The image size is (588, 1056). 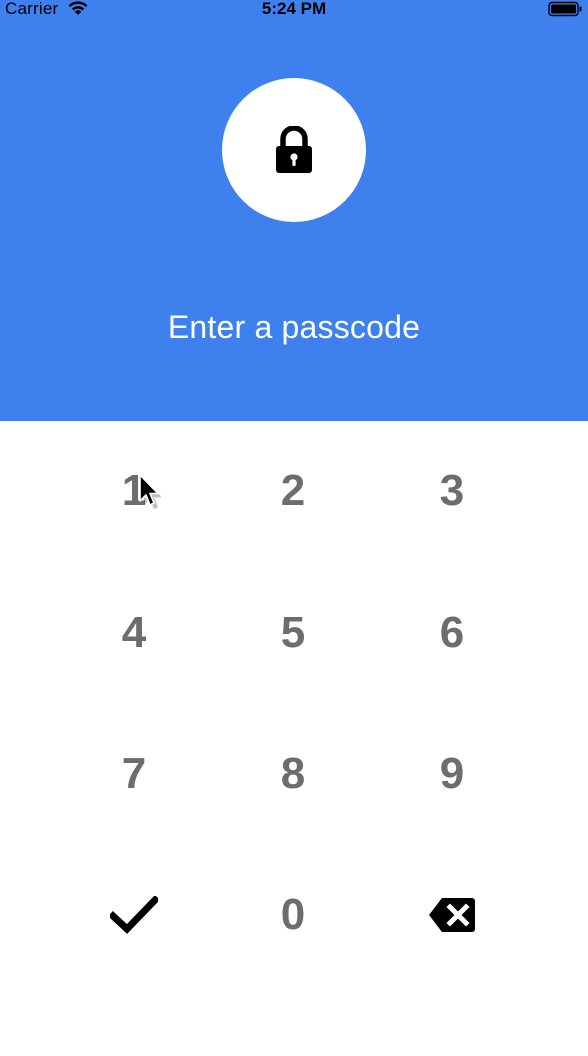 I want to click on key-1: 1, so click(x=134, y=491).